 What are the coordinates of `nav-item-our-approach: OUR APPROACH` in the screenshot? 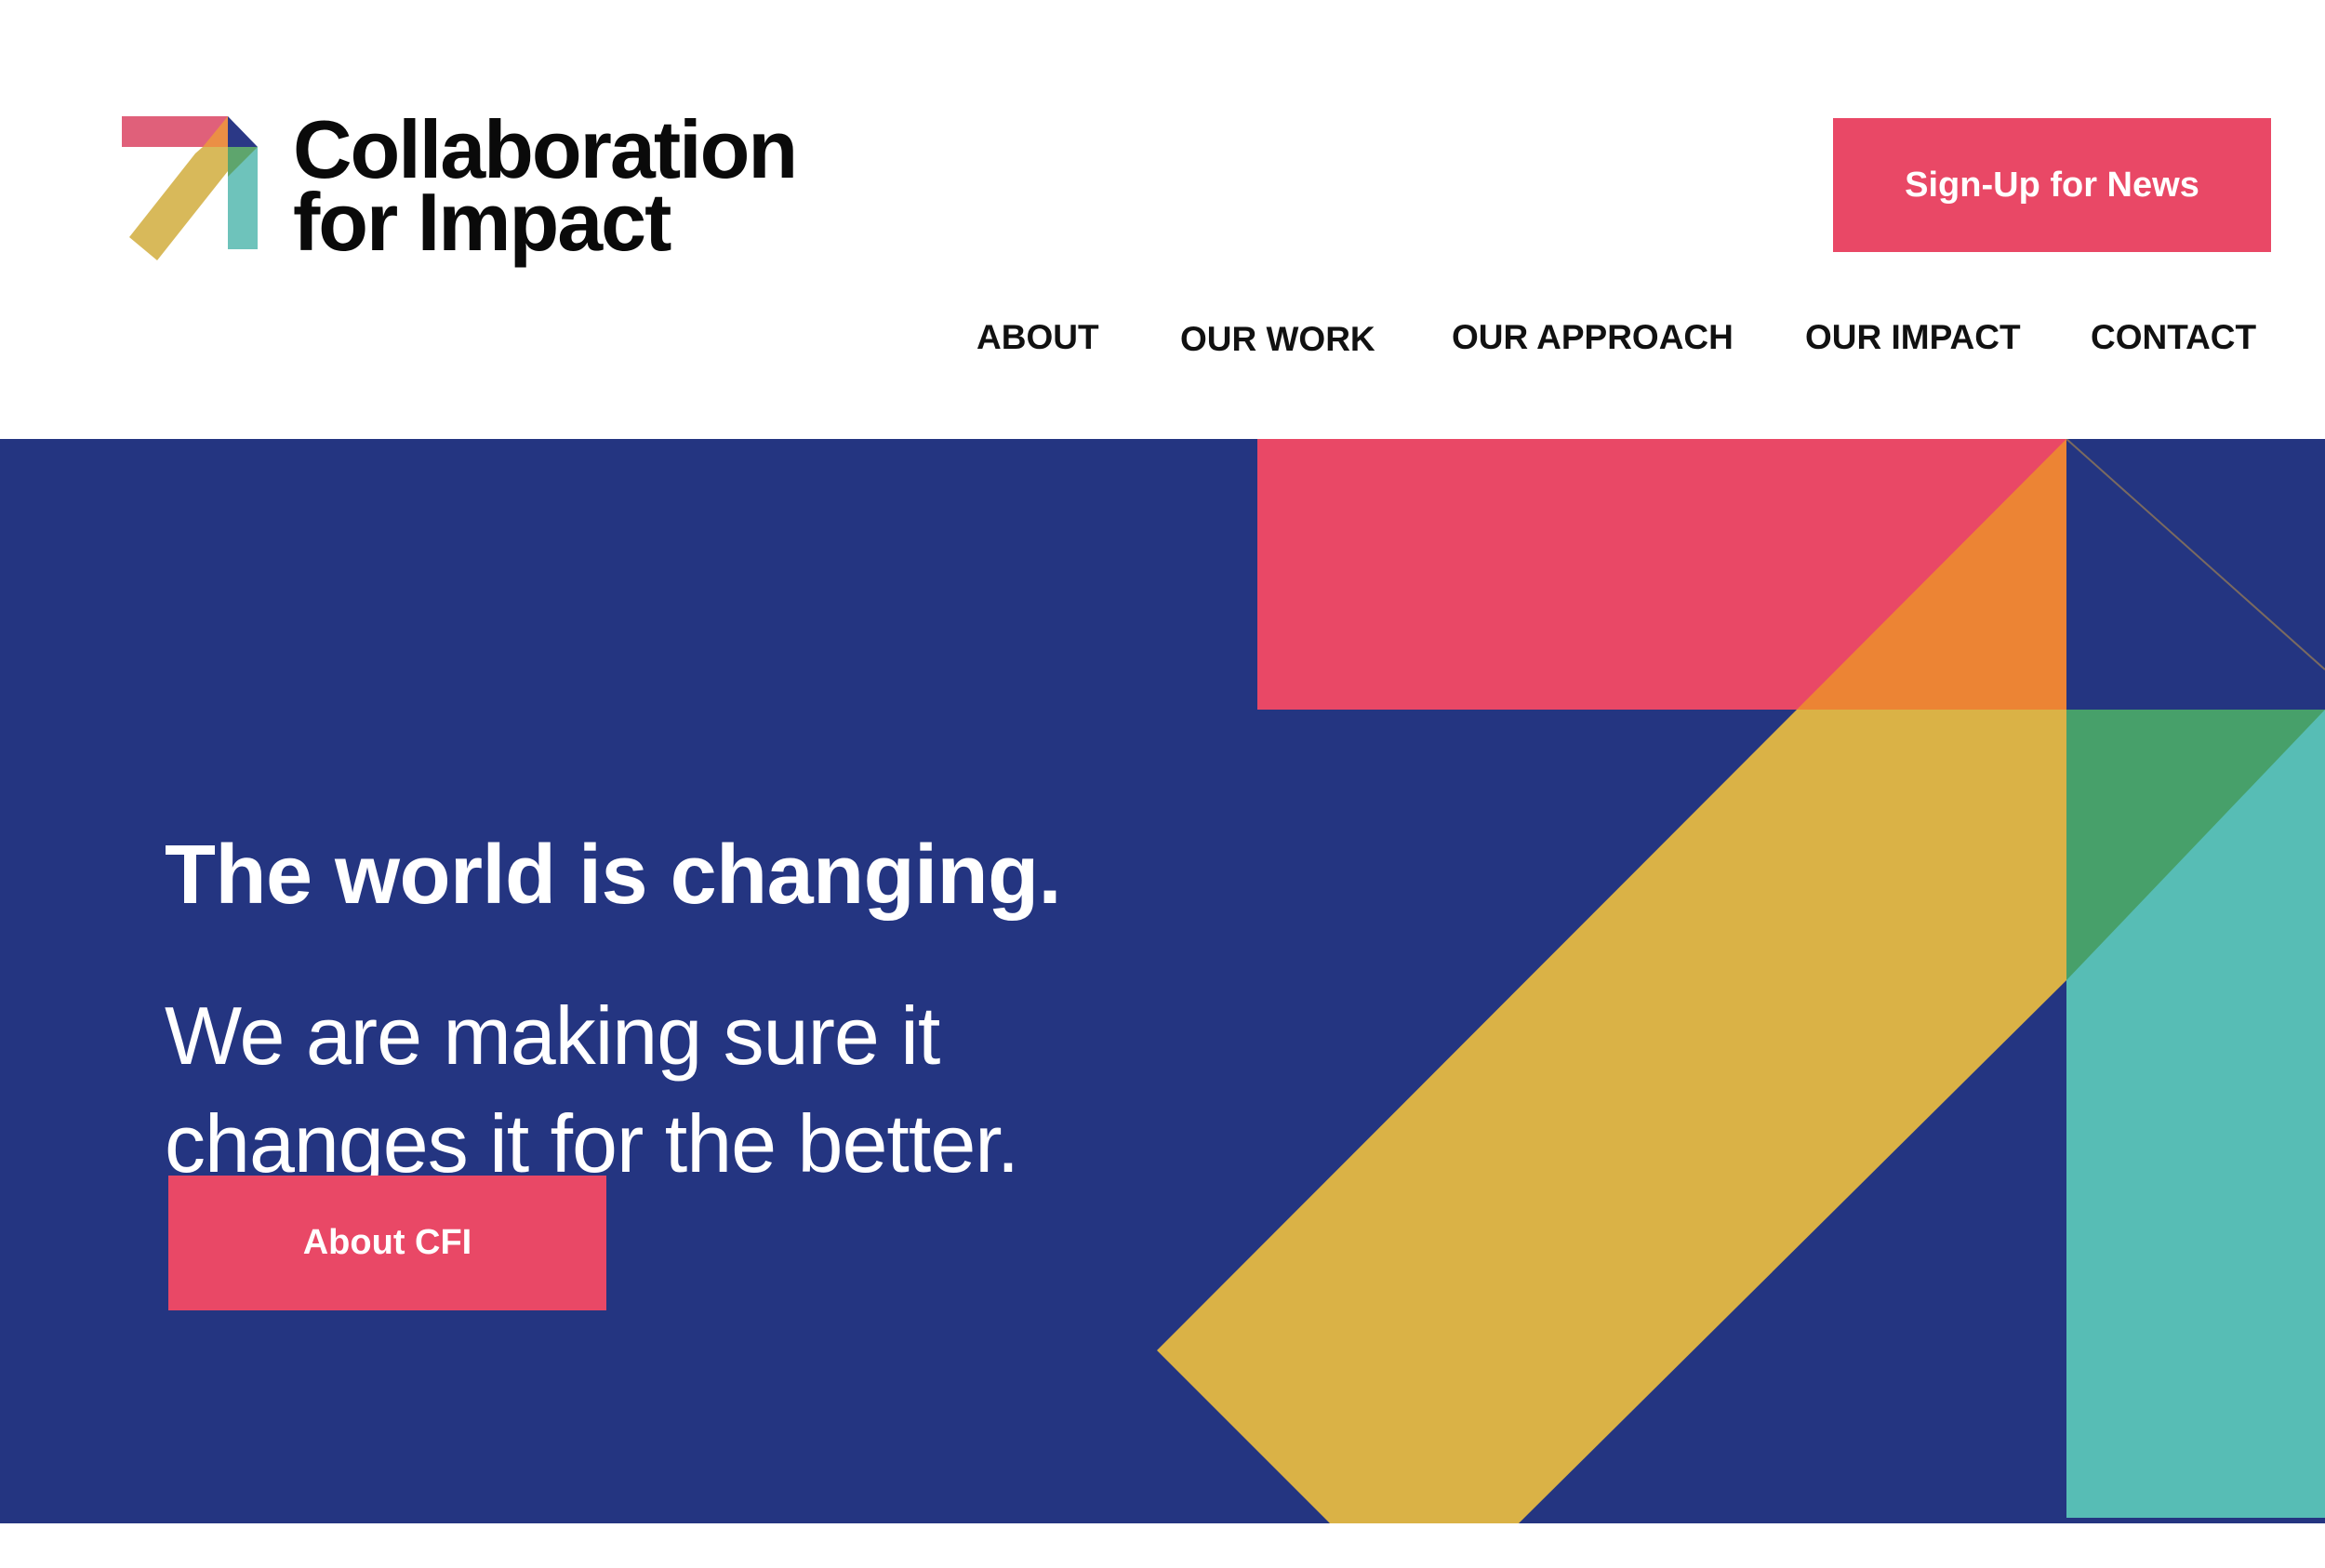 It's located at (1593, 337).